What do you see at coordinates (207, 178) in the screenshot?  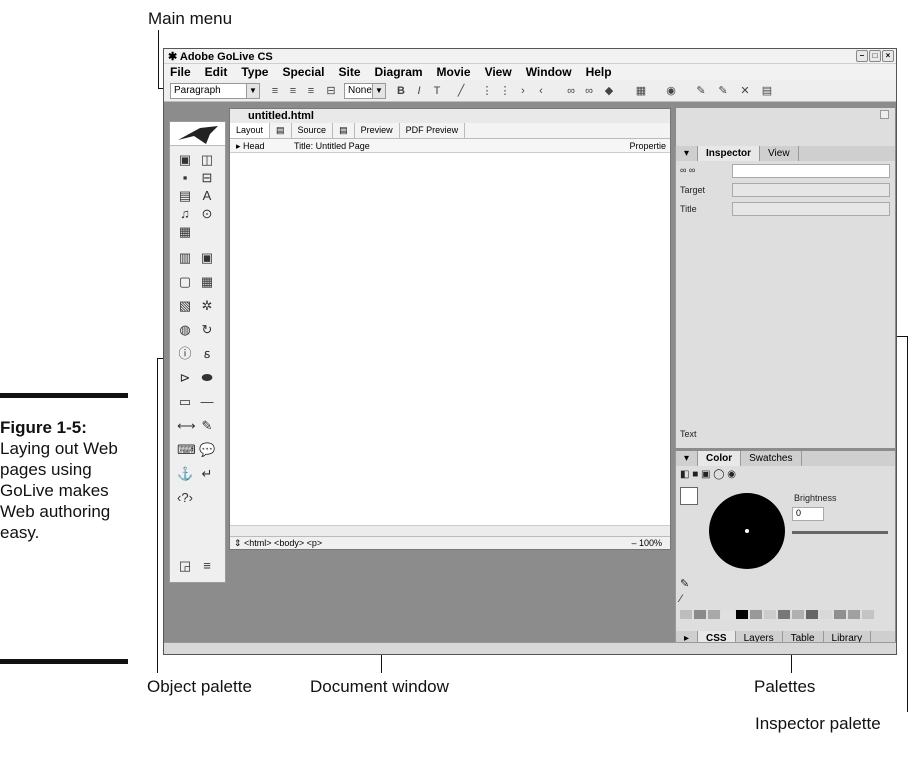 I see `table-object-icon: ⊟` at bounding box center [207, 178].